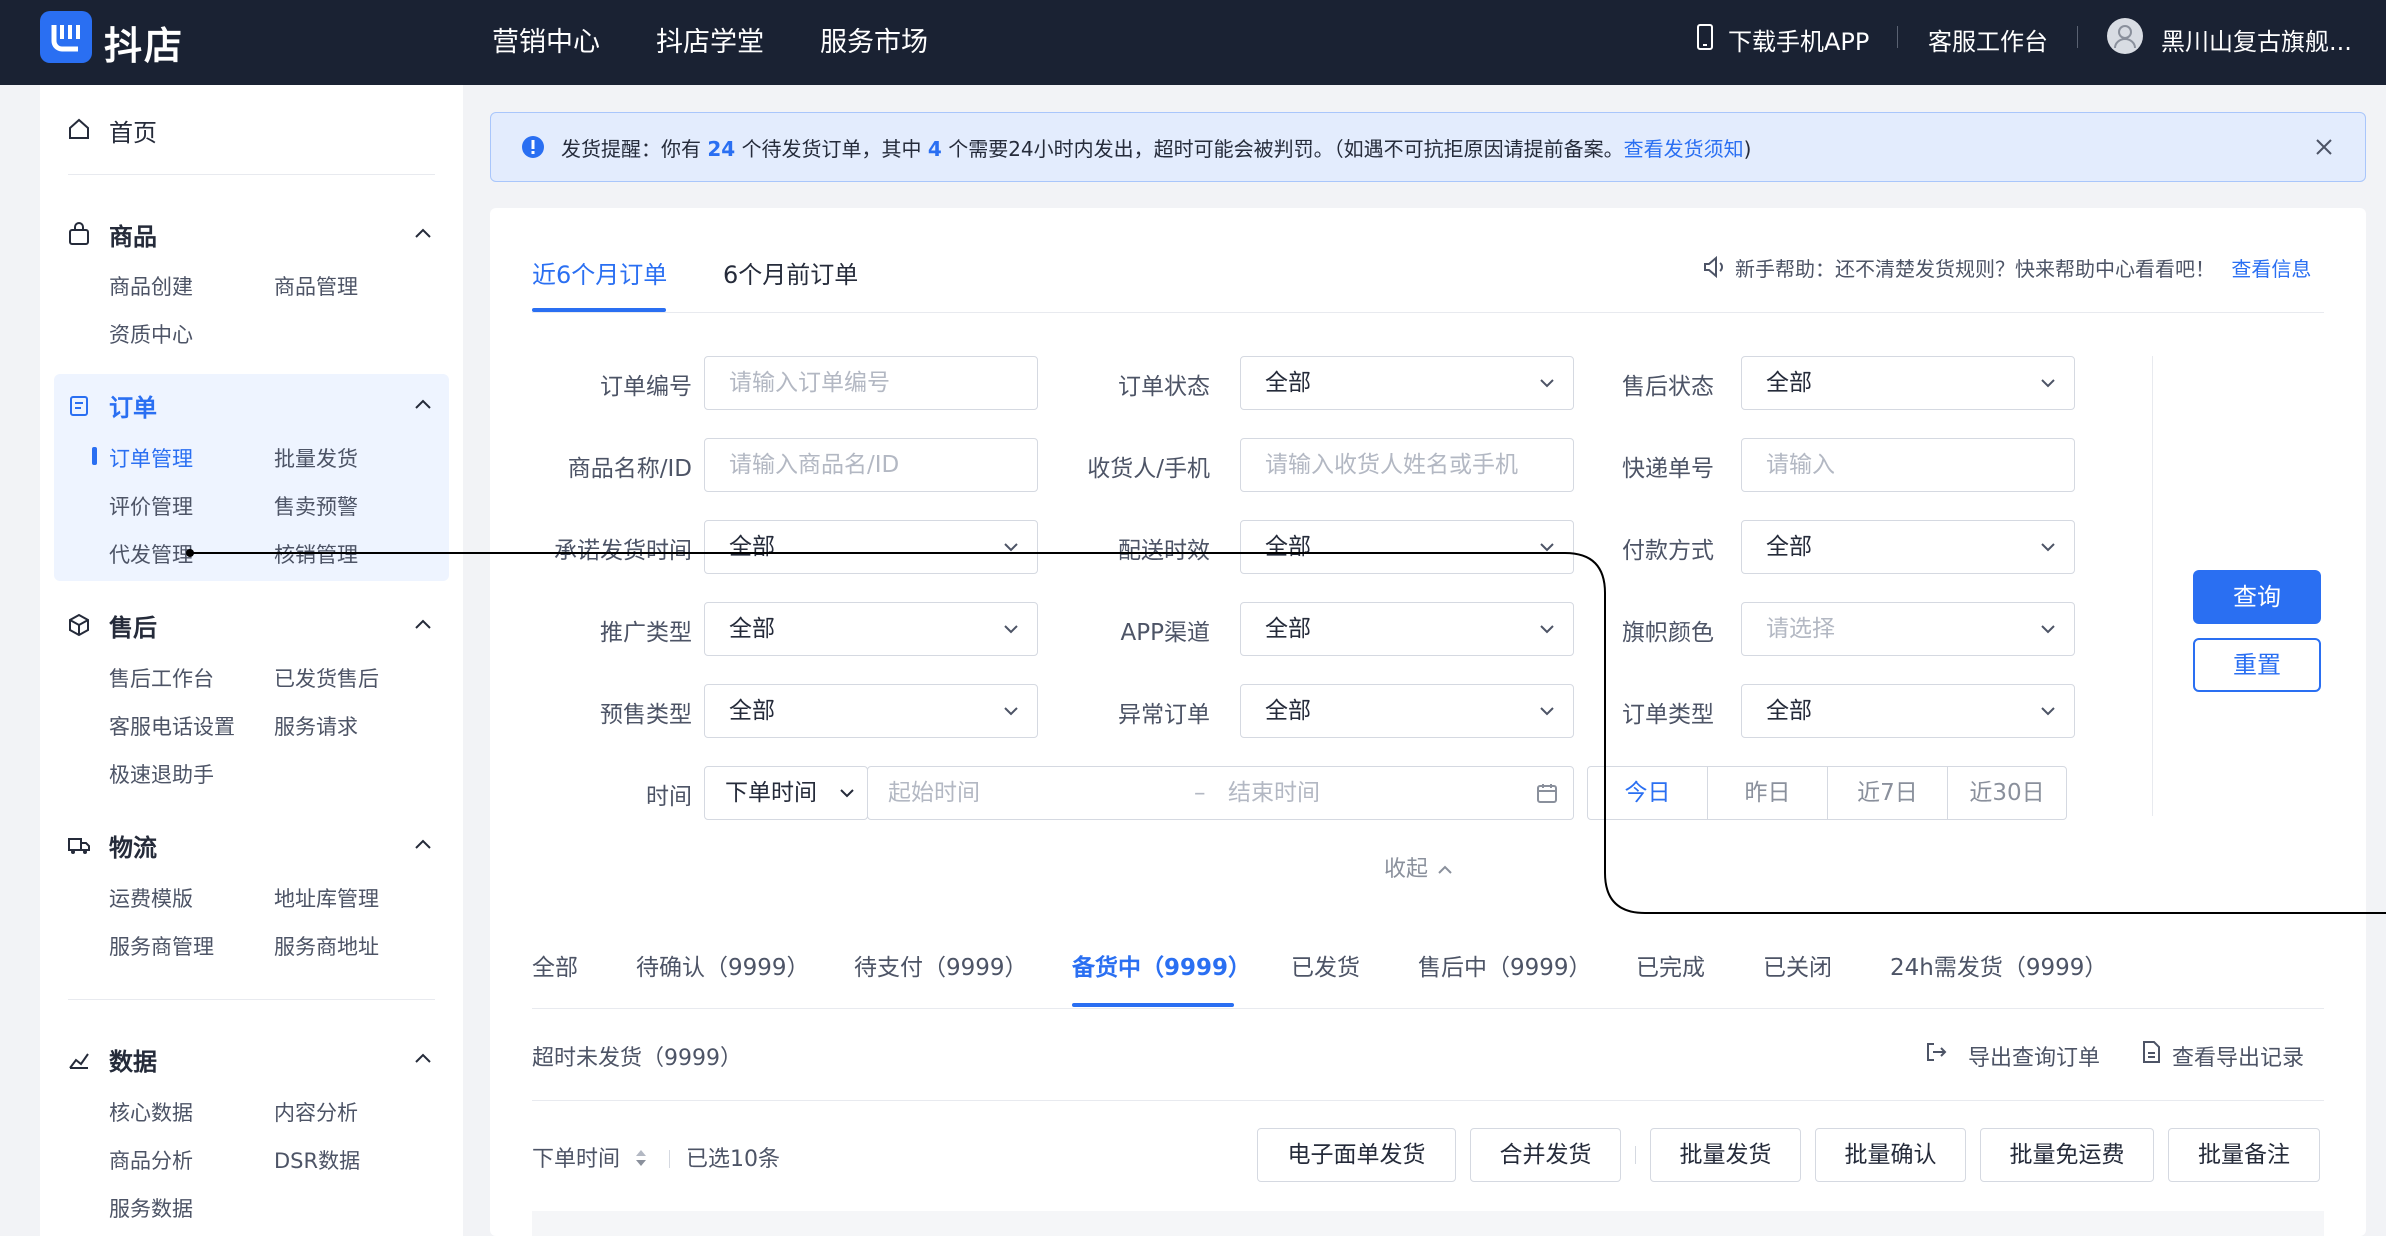 The image size is (2386, 1236). What do you see at coordinates (133, 130) in the screenshot?
I see `sidebar-item-home: 首页` at bounding box center [133, 130].